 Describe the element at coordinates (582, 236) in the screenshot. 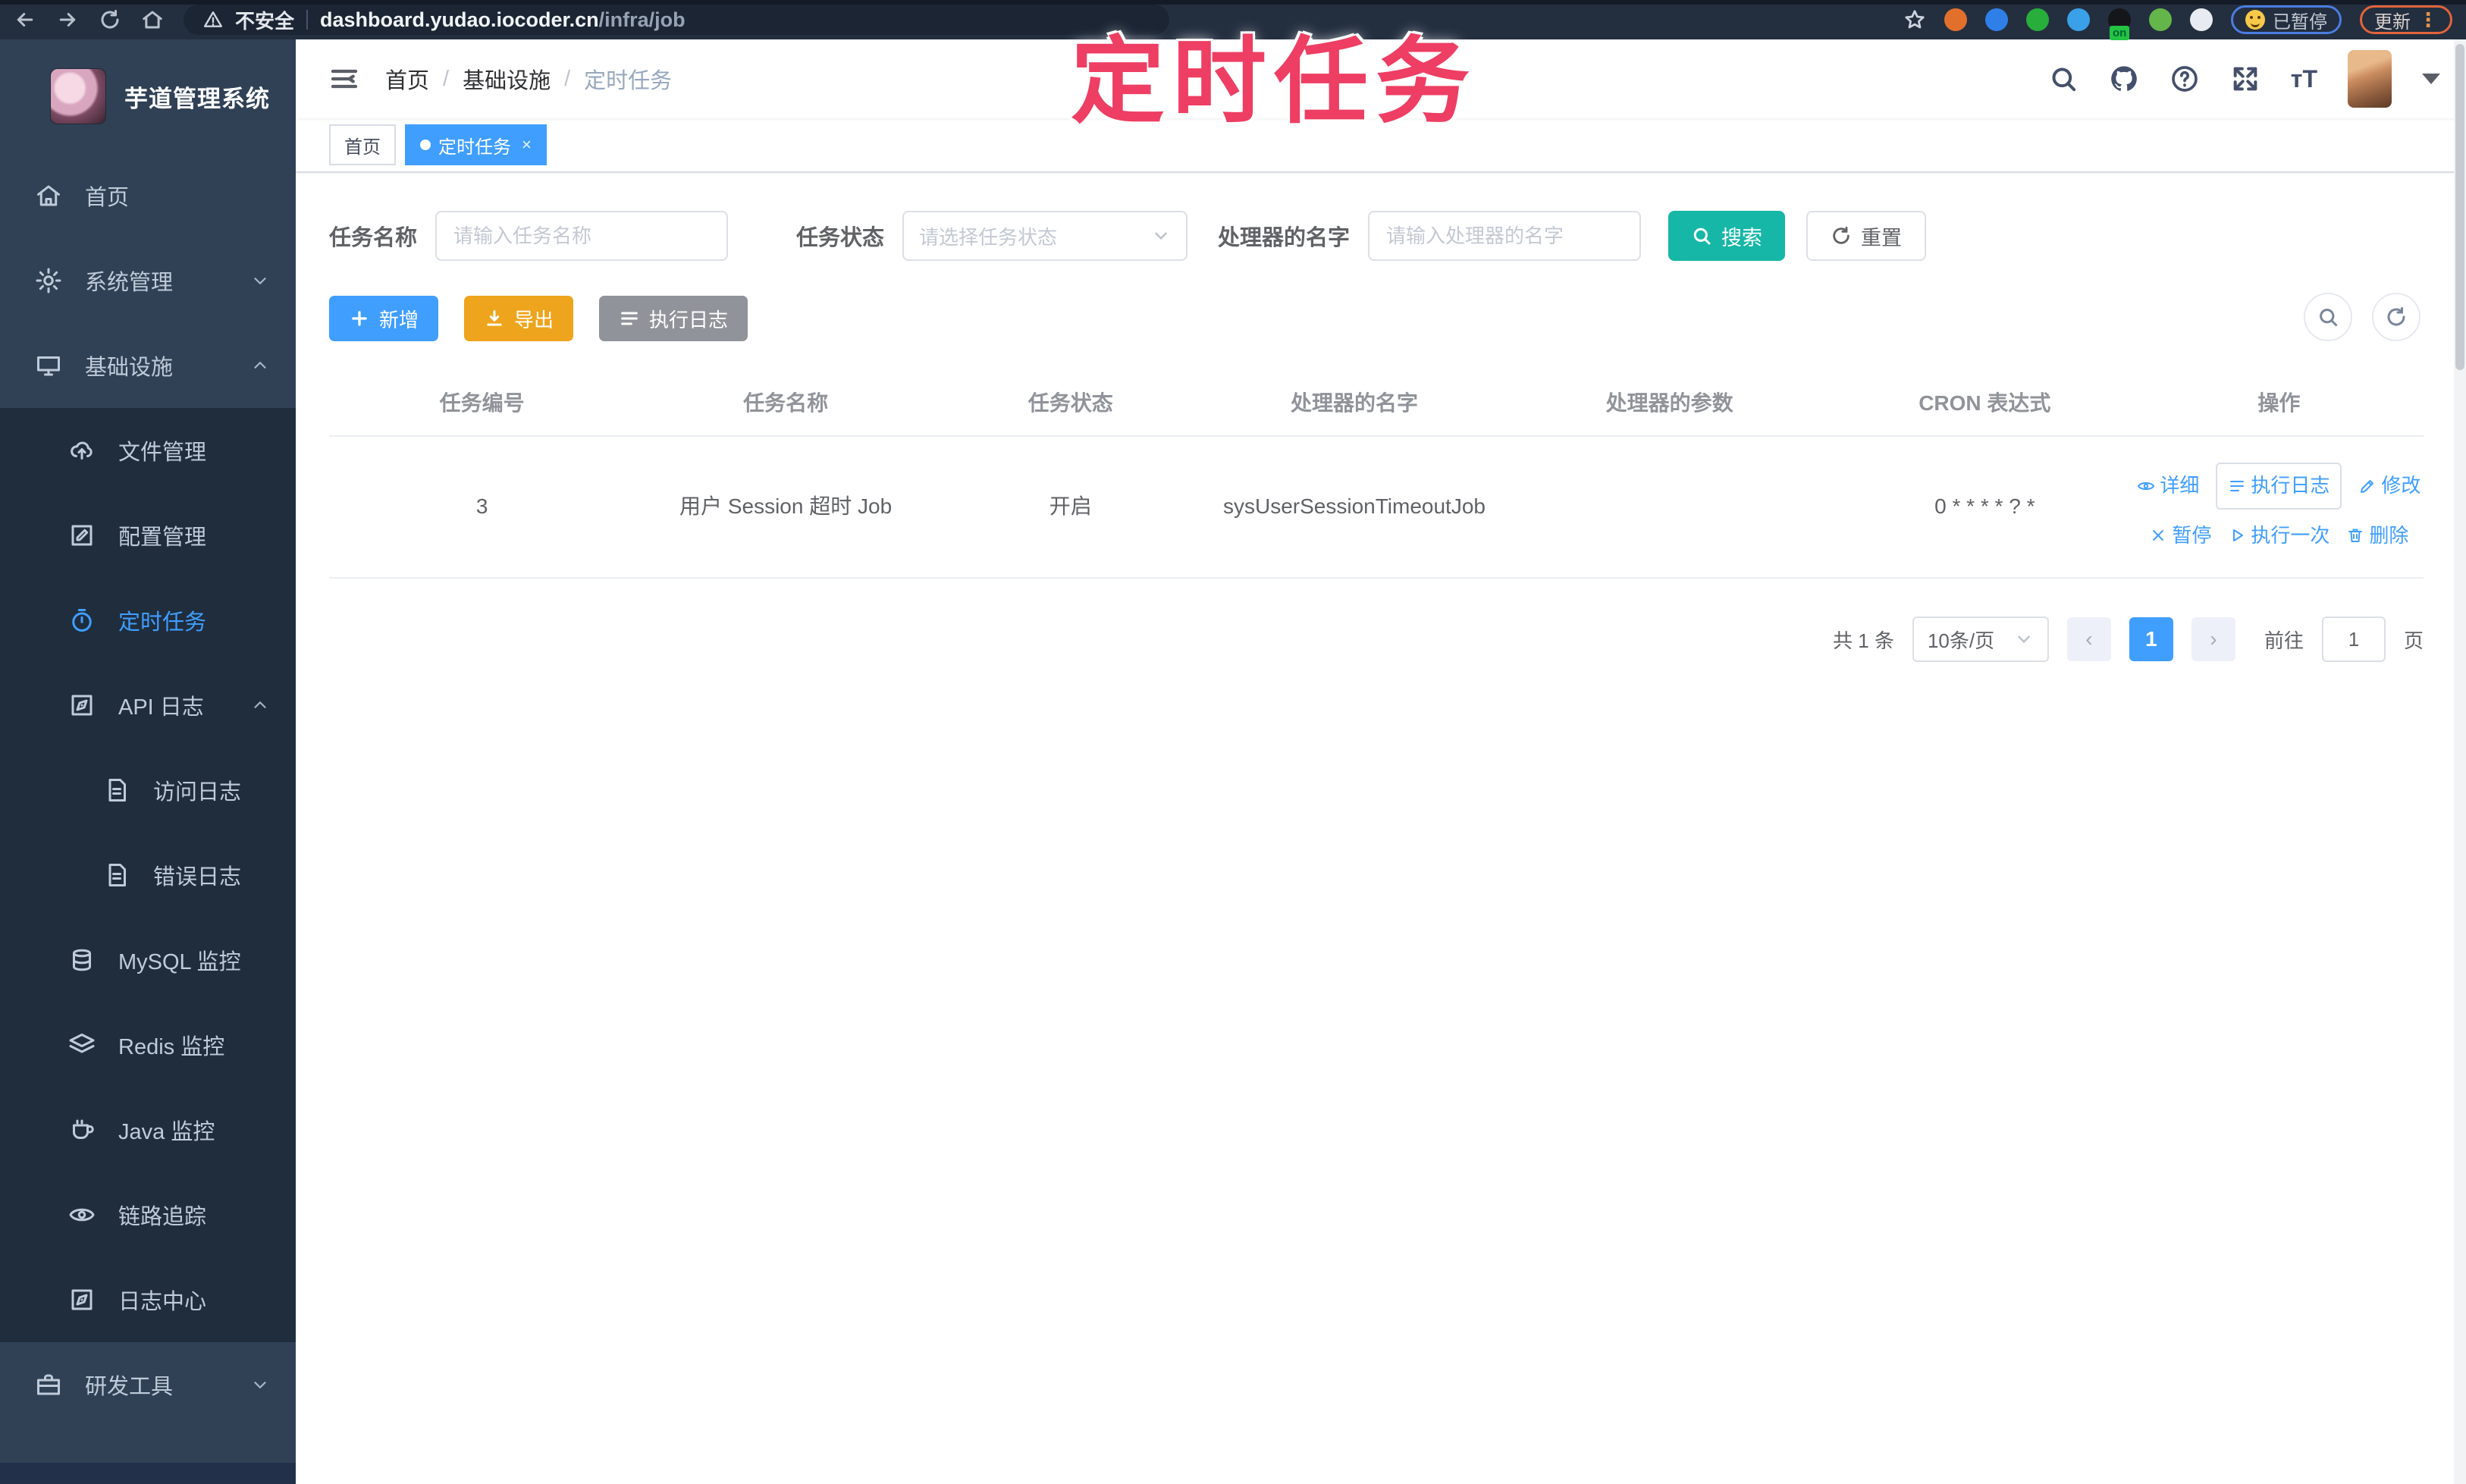

I see `job-name-input` at that location.